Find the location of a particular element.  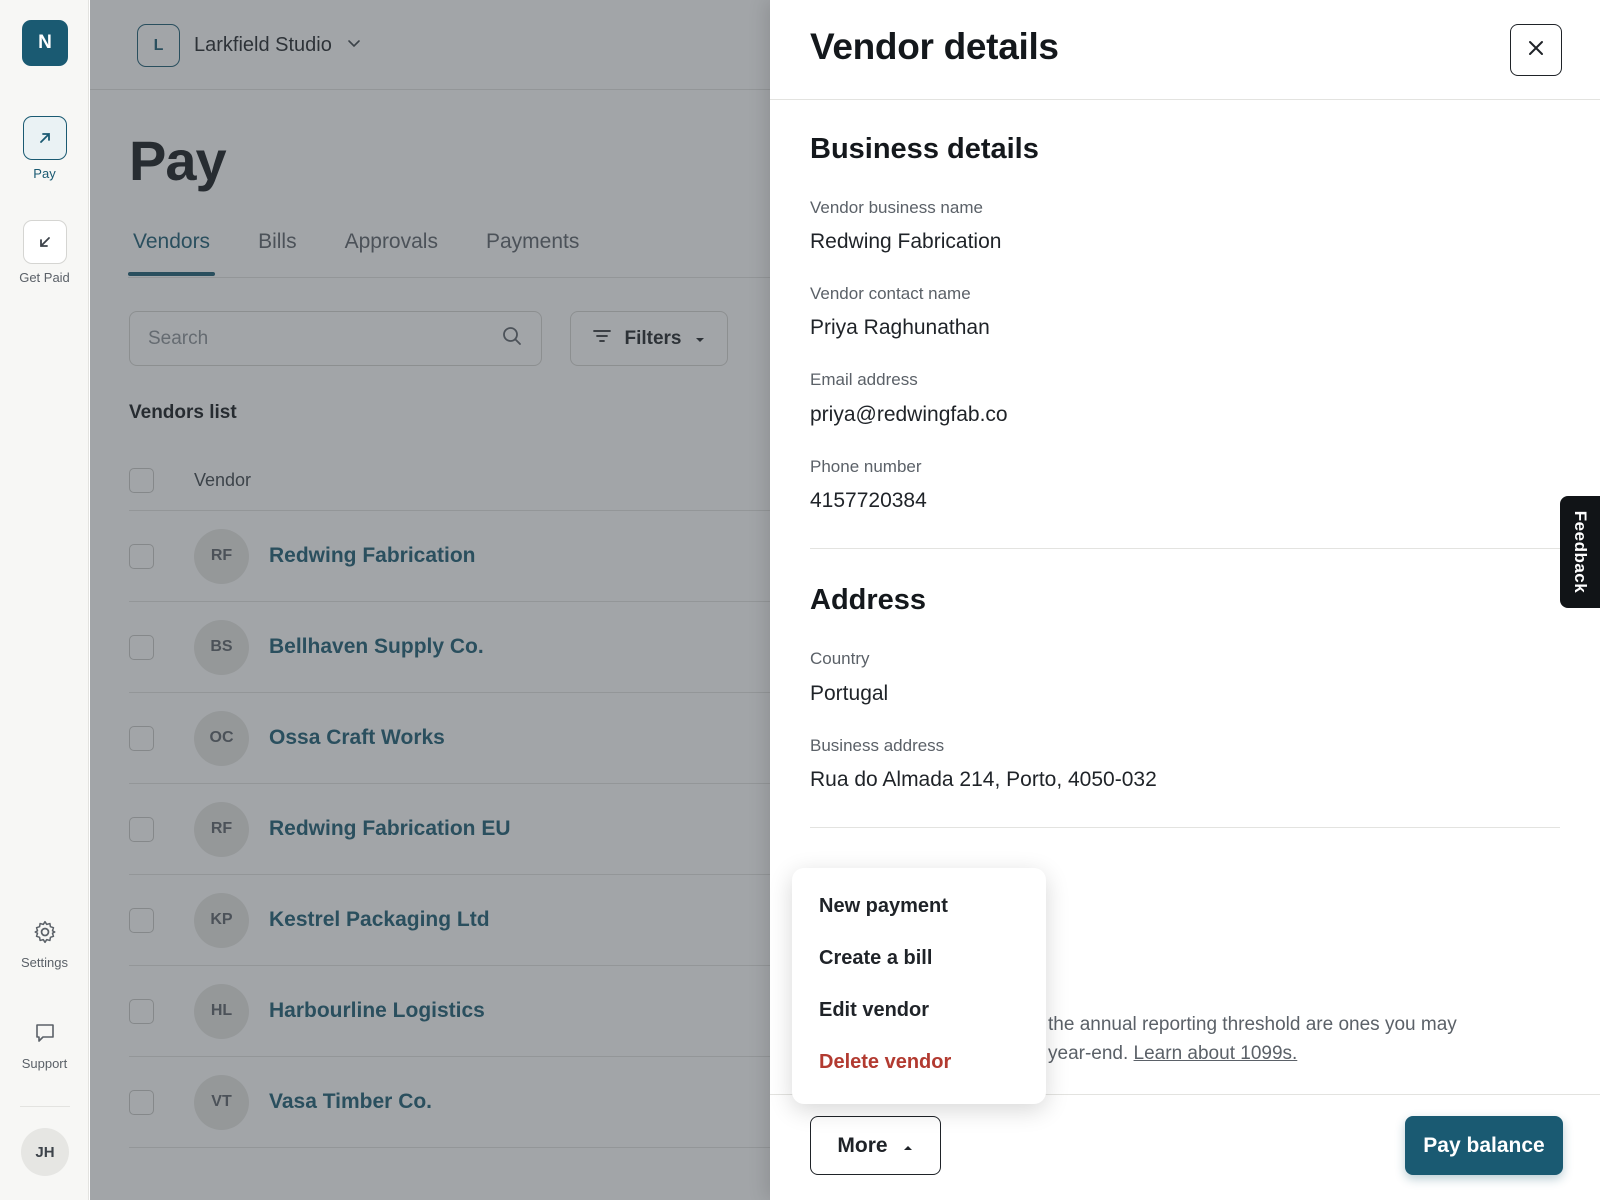

vendor-name-link: Ossa Craft Works is located at coordinates (357, 738).